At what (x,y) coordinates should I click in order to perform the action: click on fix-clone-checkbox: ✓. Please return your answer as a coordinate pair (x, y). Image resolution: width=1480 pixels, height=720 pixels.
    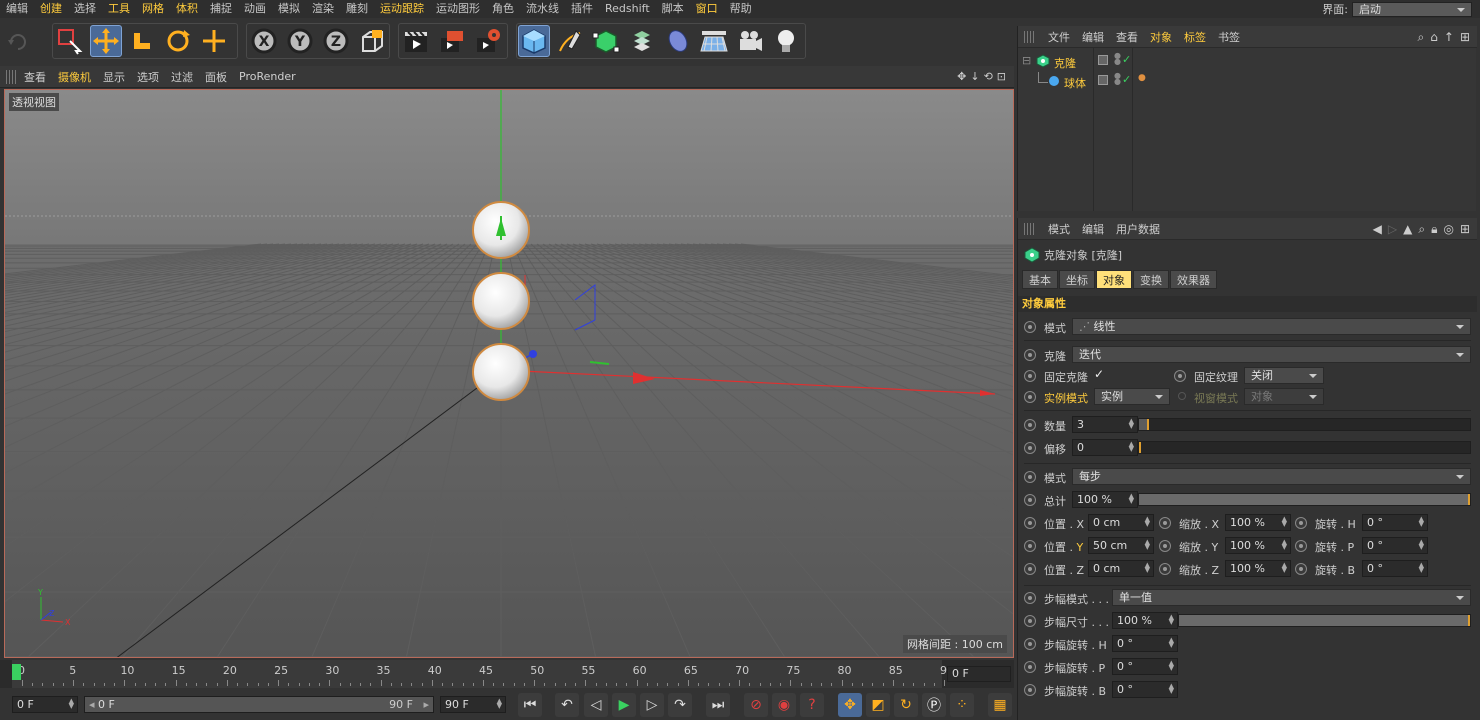
    Looking at the image, I should click on (1099, 374).